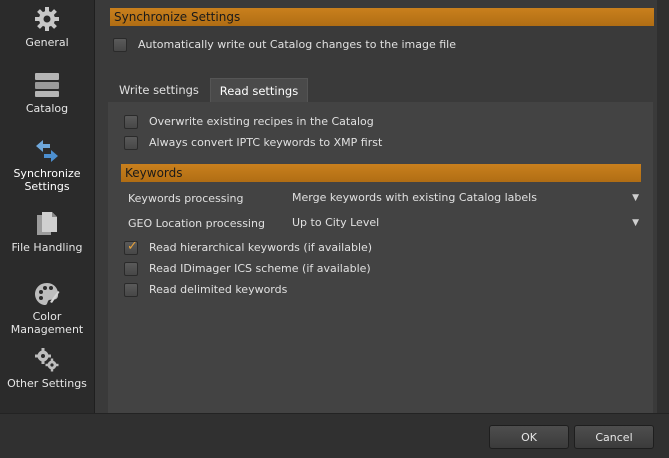 The image size is (669, 458). Describe the element at coordinates (196, 223) in the screenshot. I see `geo-location-label: GEO Location processing` at that location.